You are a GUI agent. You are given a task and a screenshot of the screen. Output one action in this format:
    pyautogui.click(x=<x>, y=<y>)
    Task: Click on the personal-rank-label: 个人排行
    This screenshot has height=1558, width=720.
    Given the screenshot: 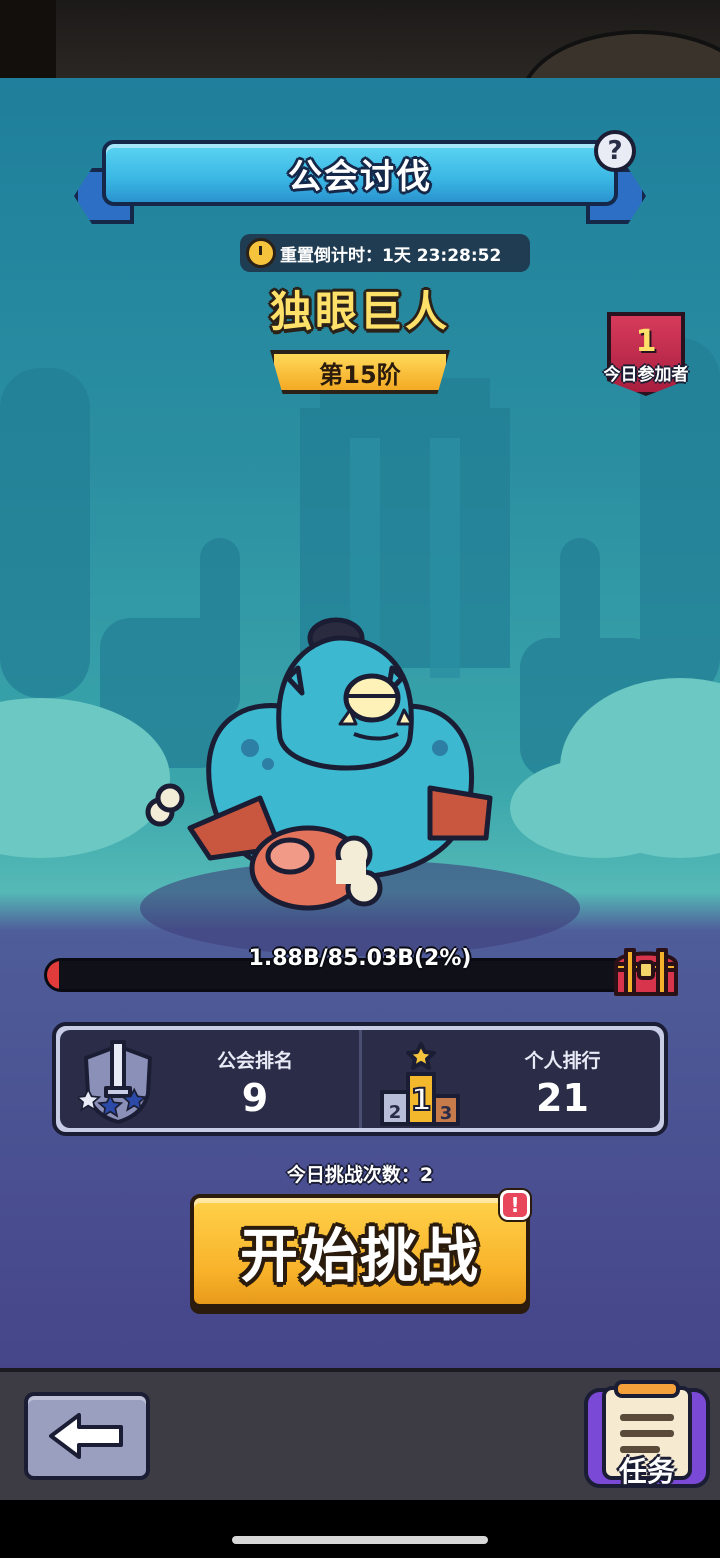 What is the action you would take?
    pyautogui.click(x=562, y=1061)
    